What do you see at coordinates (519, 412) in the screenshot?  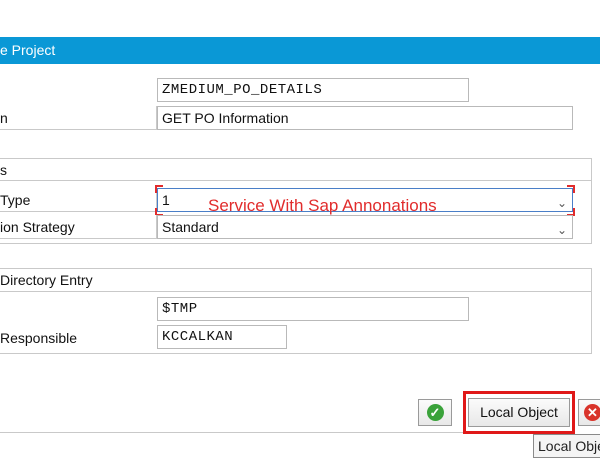 I see `local-object-highlight` at bounding box center [519, 412].